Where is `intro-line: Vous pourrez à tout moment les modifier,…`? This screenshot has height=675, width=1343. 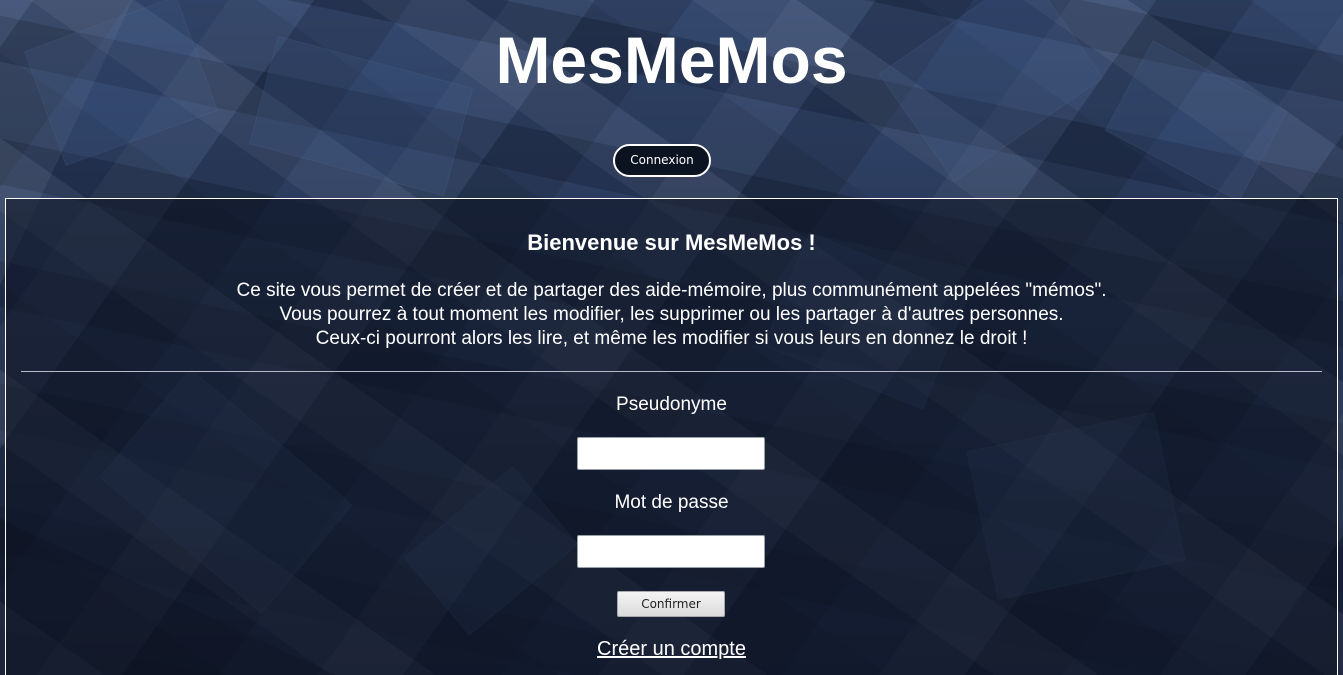
intro-line: Vous pourrez à tout moment les modifier,… is located at coordinates (671, 314).